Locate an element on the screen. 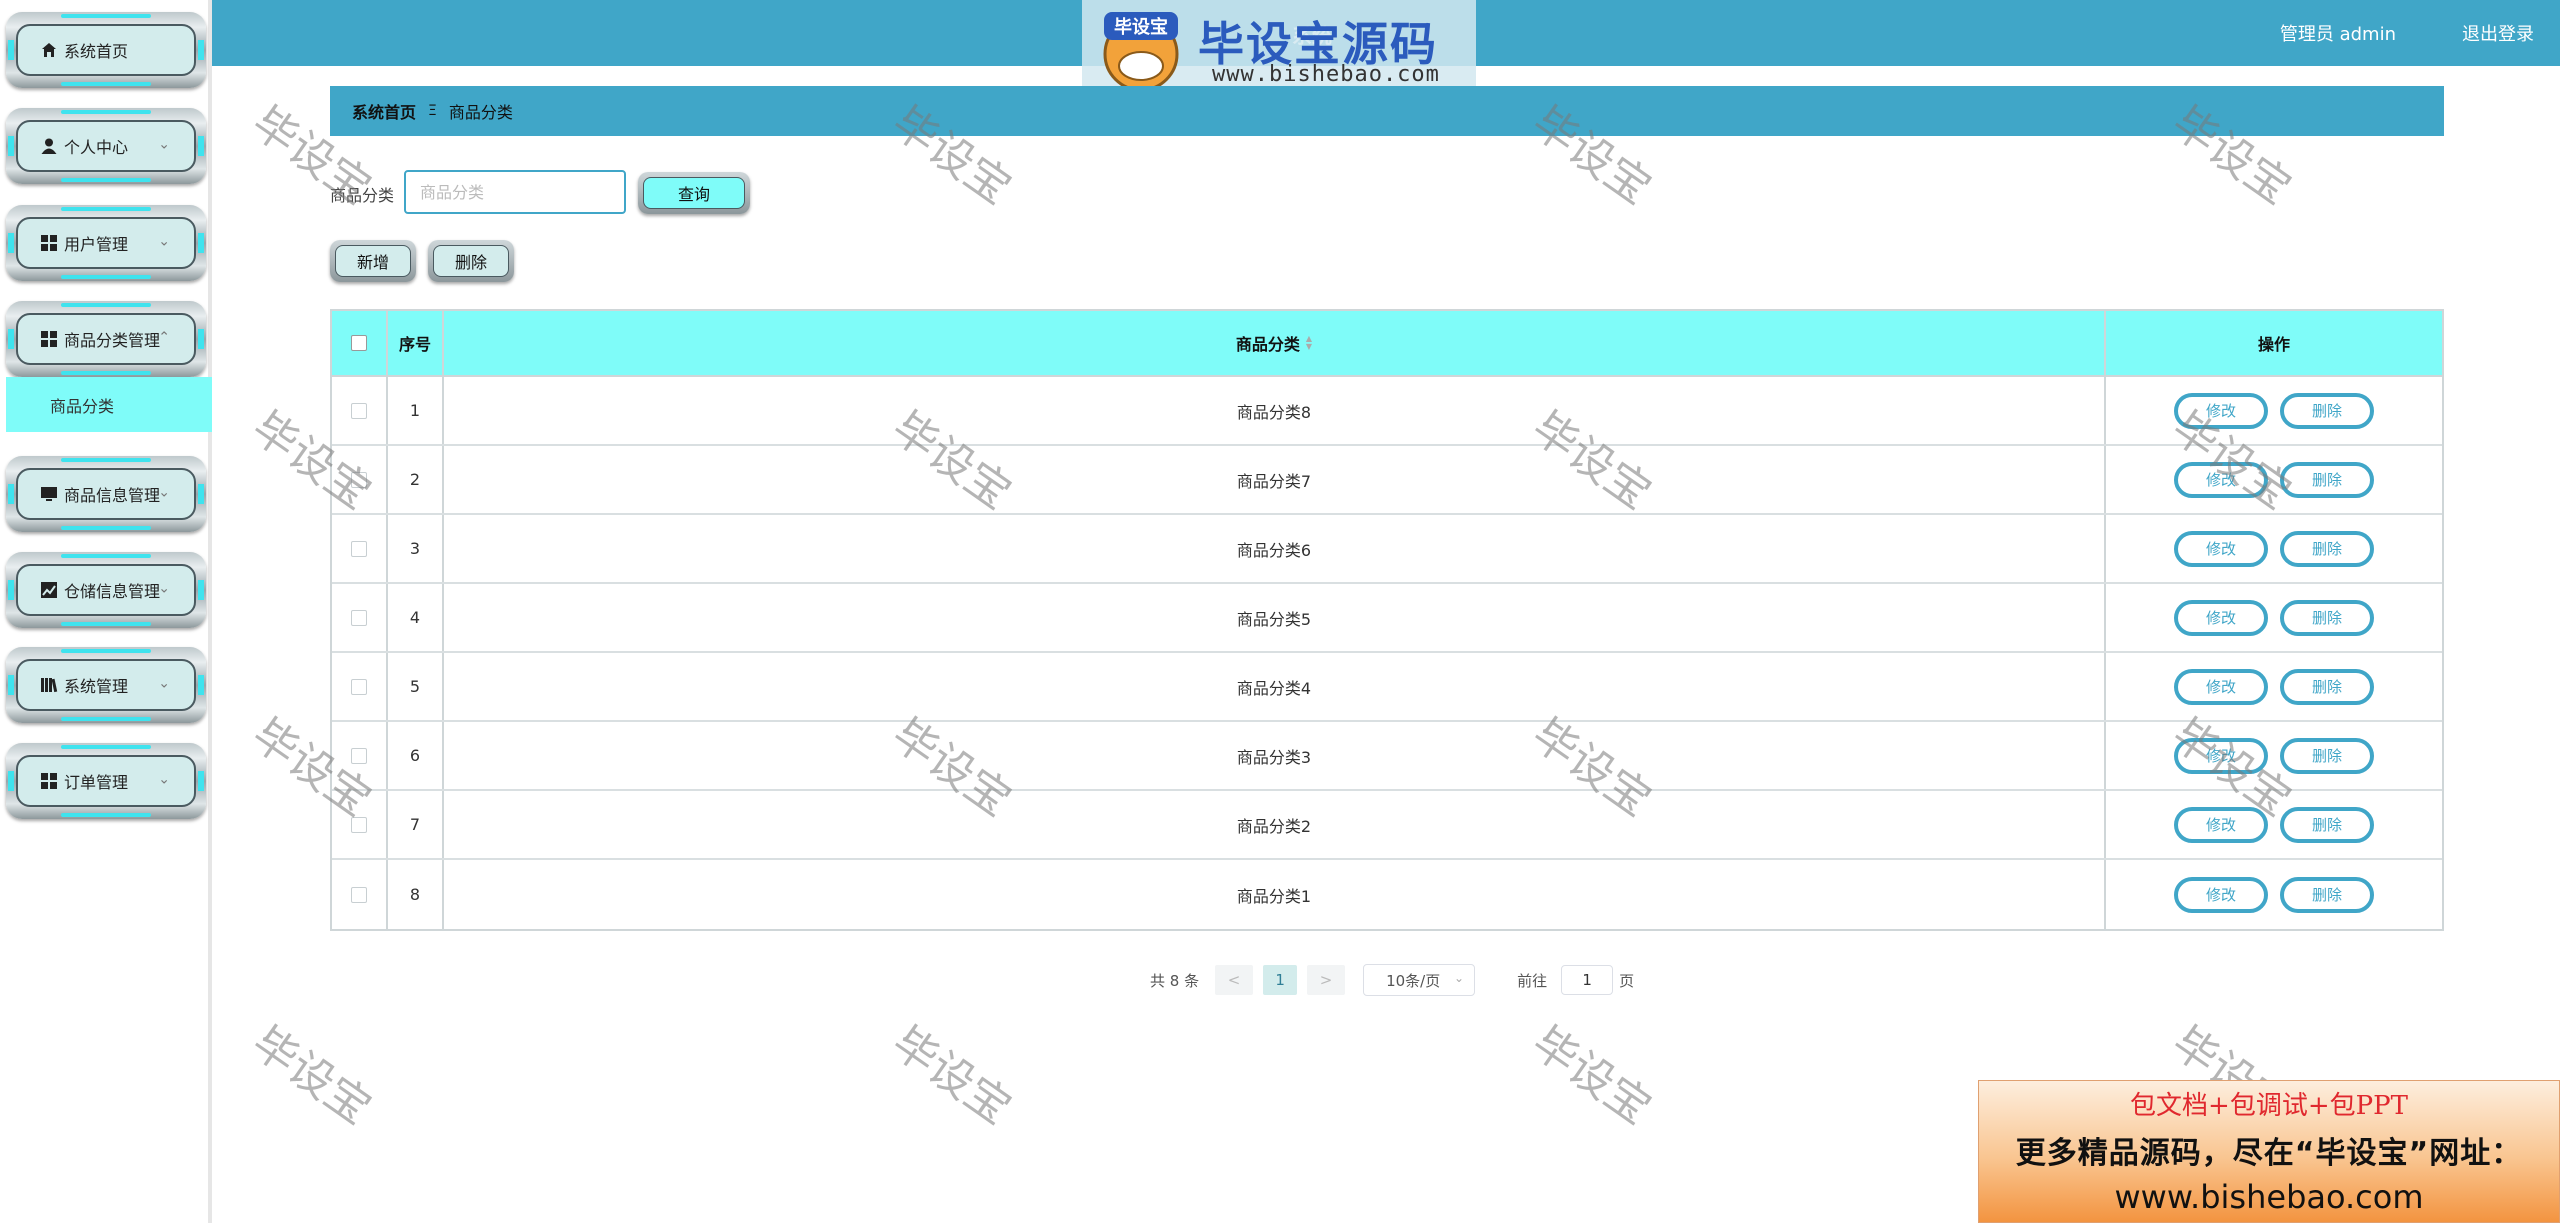 The height and width of the screenshot is (1223, 2560). sidebar-item-5: 商品信息管理 ⌄ is located at coordinates (106, 494).